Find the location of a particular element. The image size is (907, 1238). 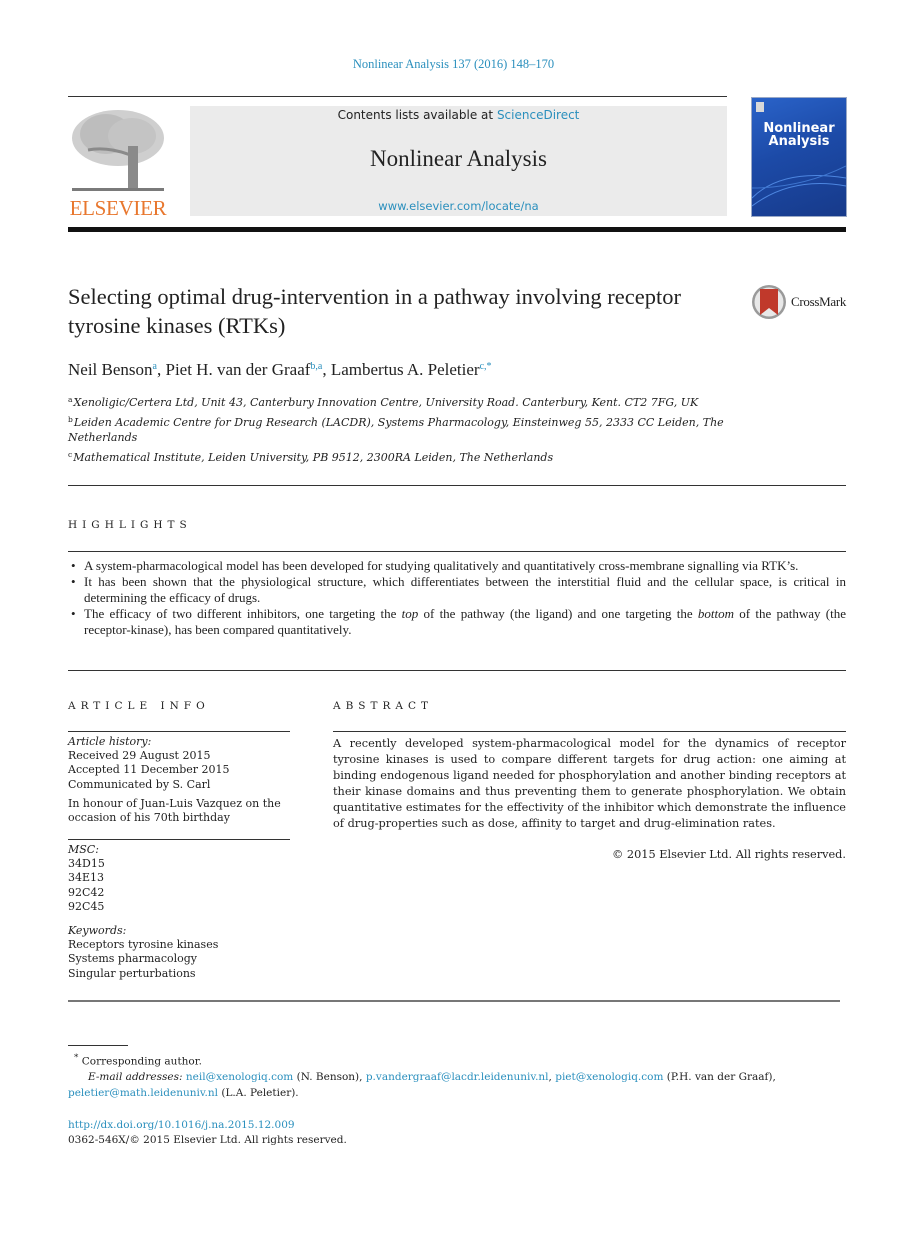

masthead-rule is located at coordinates (397, 96).